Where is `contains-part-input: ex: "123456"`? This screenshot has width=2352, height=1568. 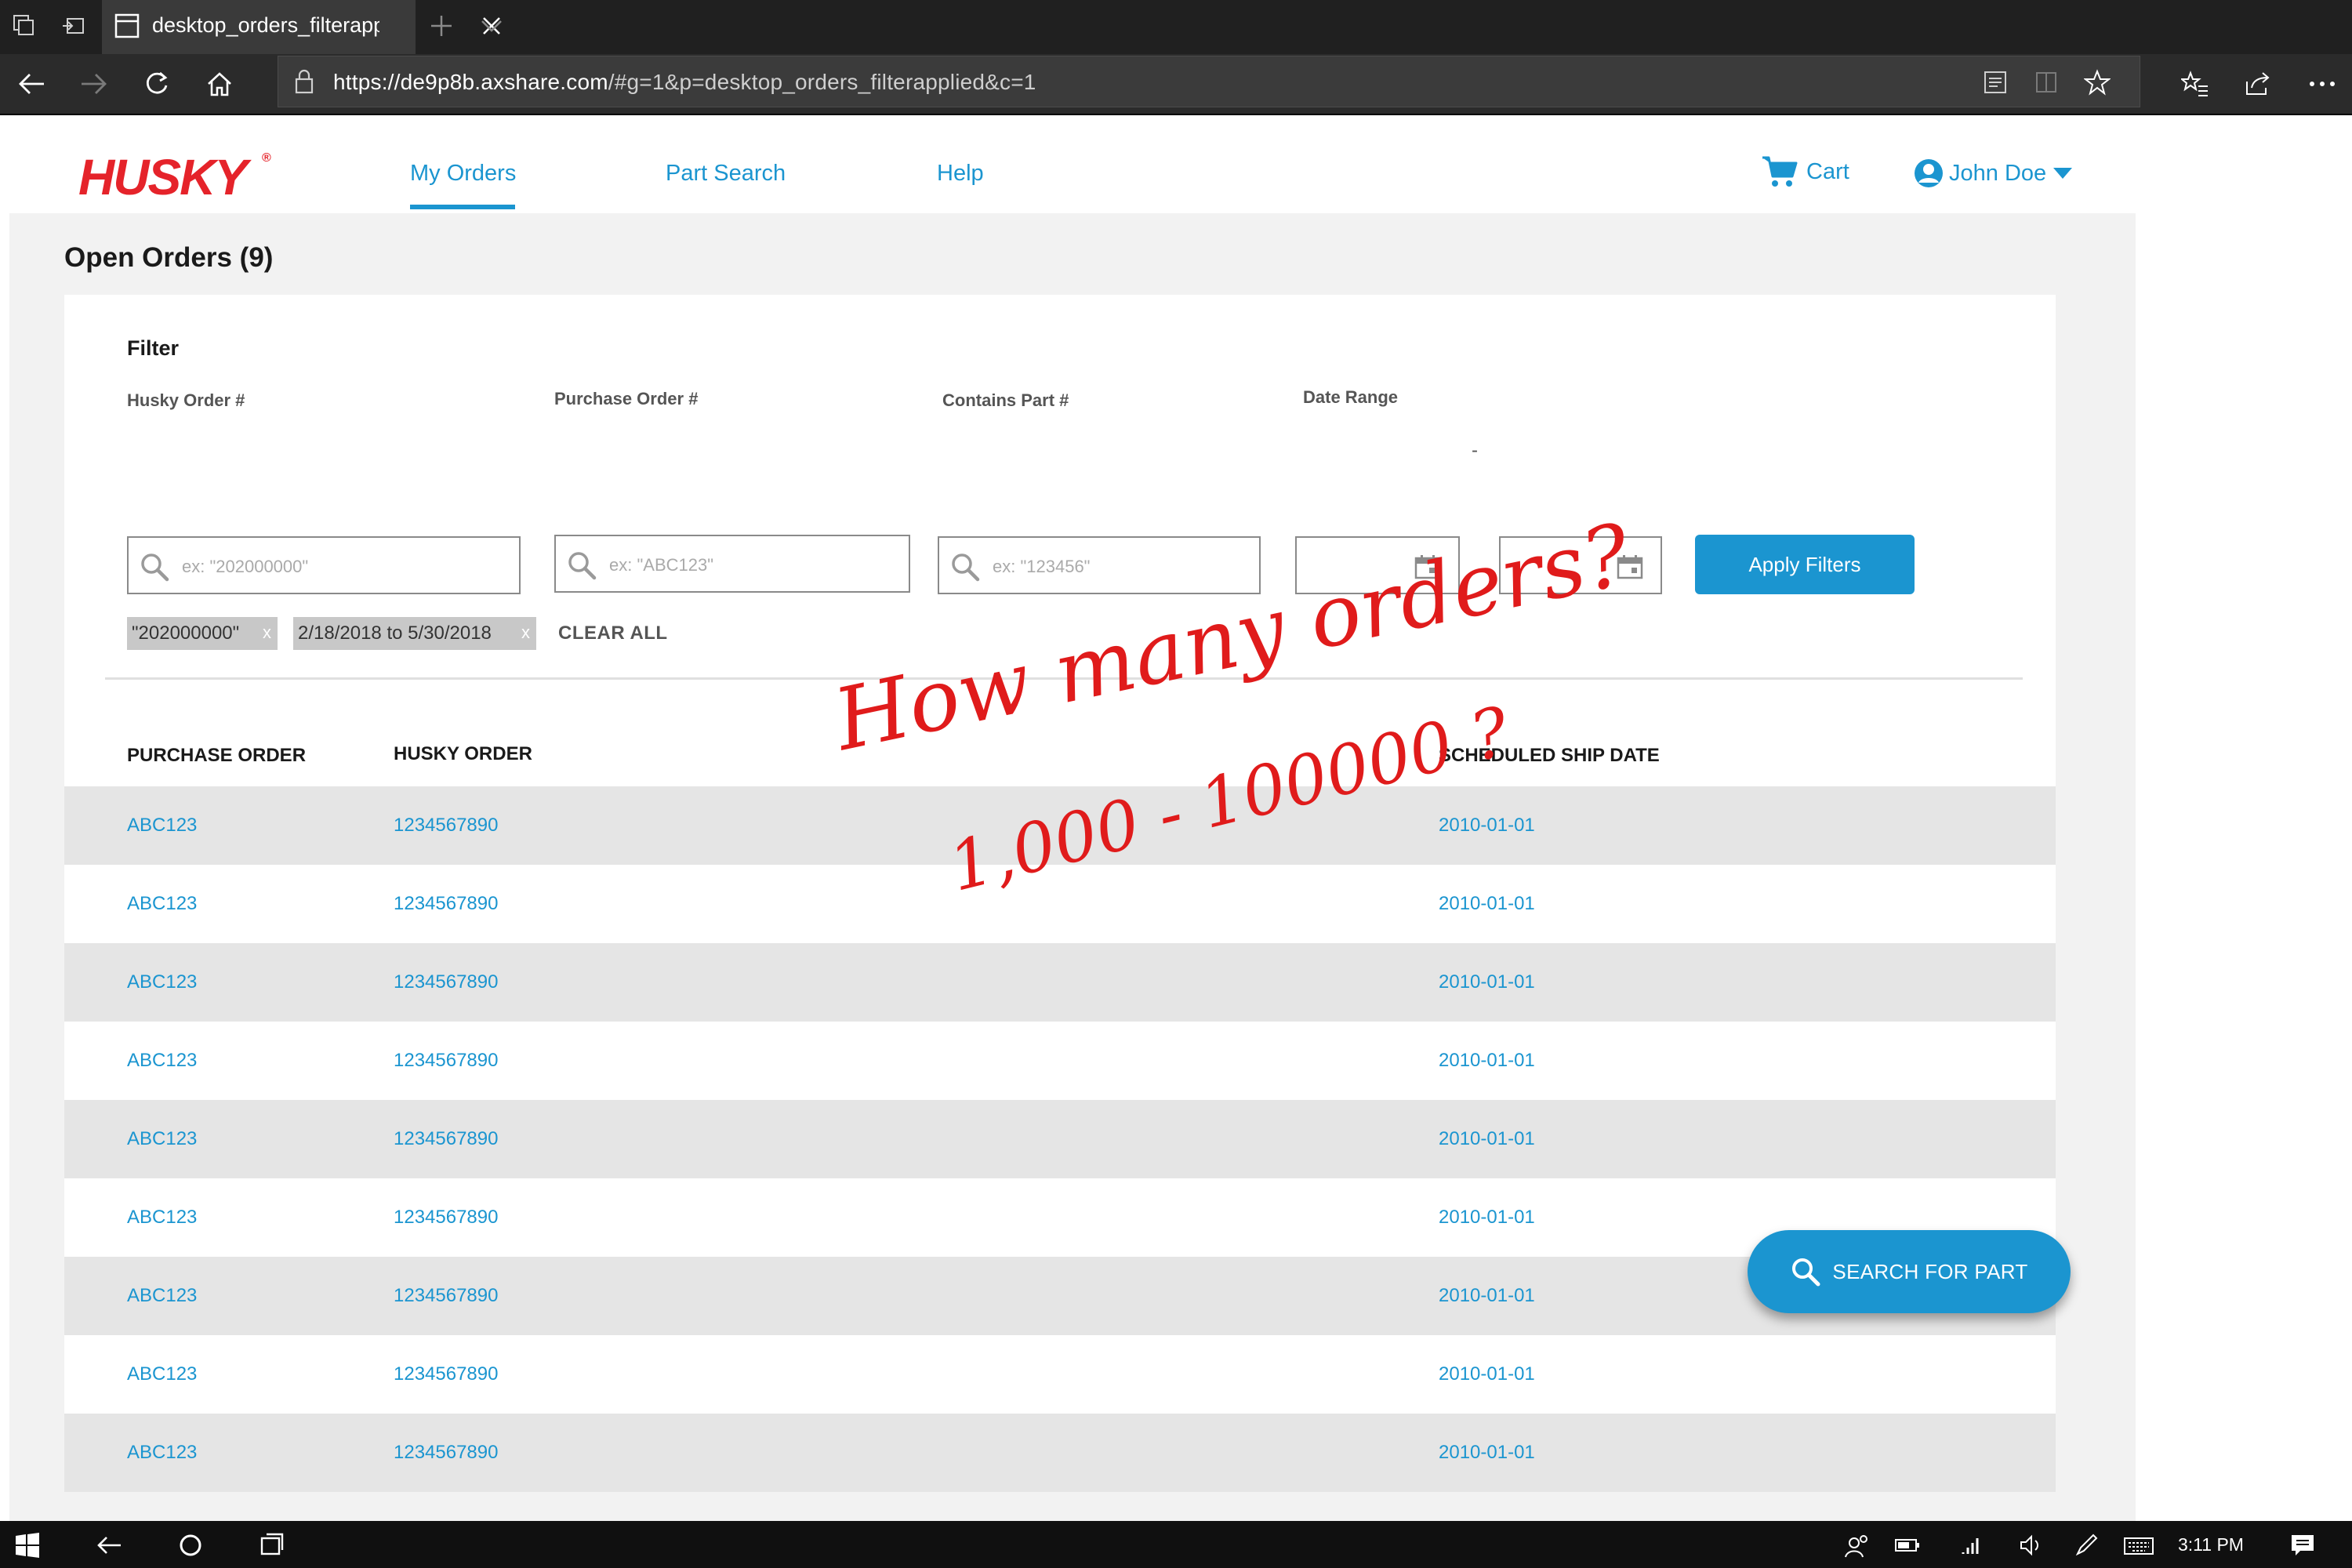 contains-part-input: ex: "123456" is located at coordinates (1099, 565).